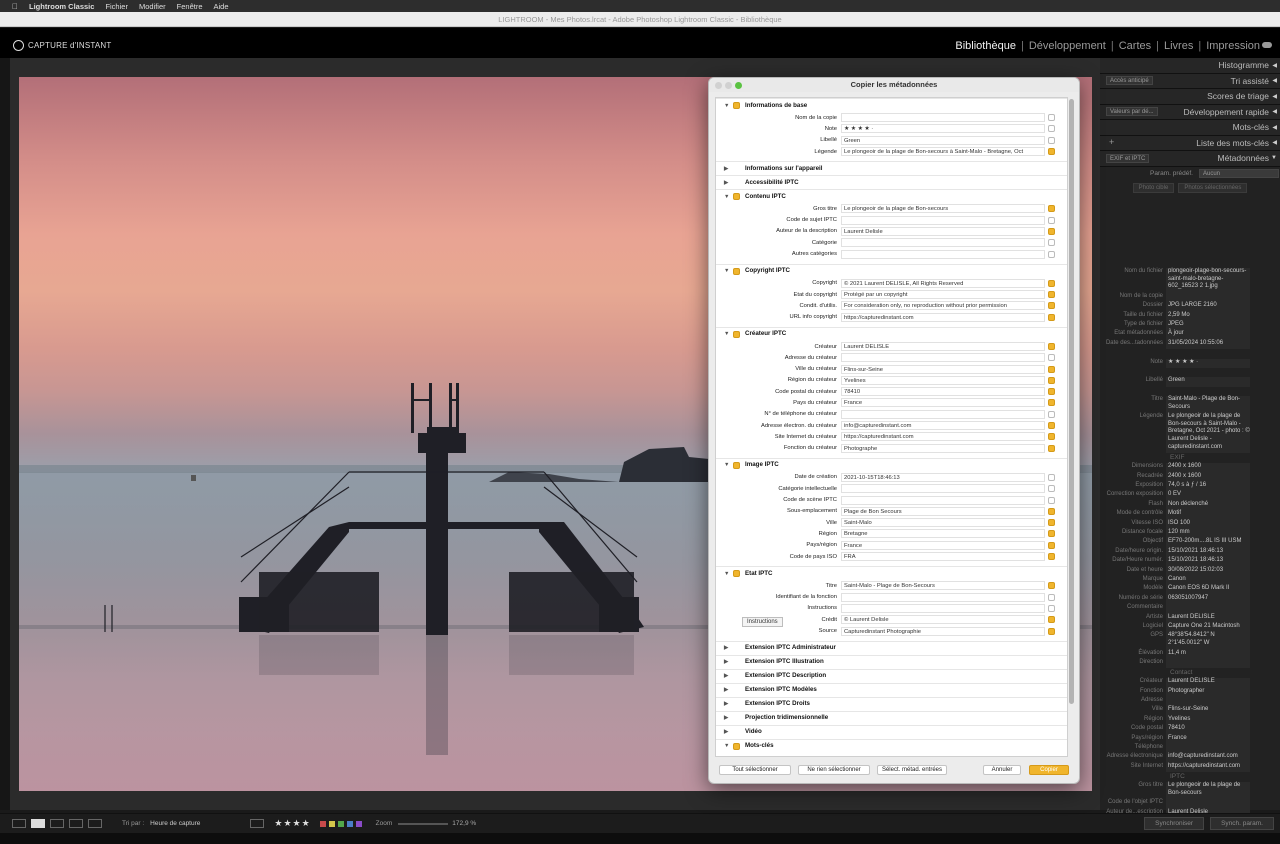  I want to click on metadata-value: ISO 100, so click(1208, 524).